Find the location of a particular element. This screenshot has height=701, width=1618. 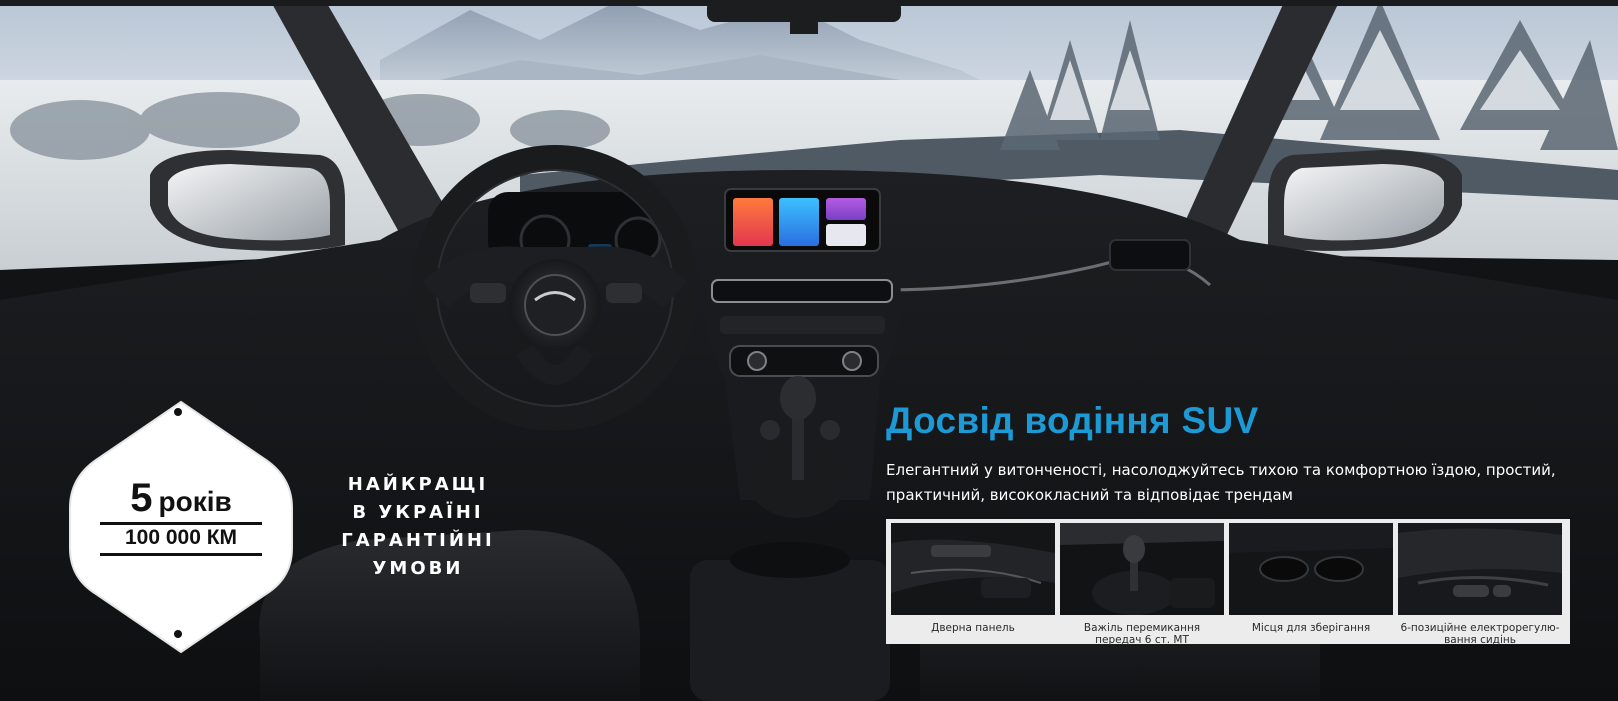

warranty-years-number: 5 is located at coordinates (141, 498).